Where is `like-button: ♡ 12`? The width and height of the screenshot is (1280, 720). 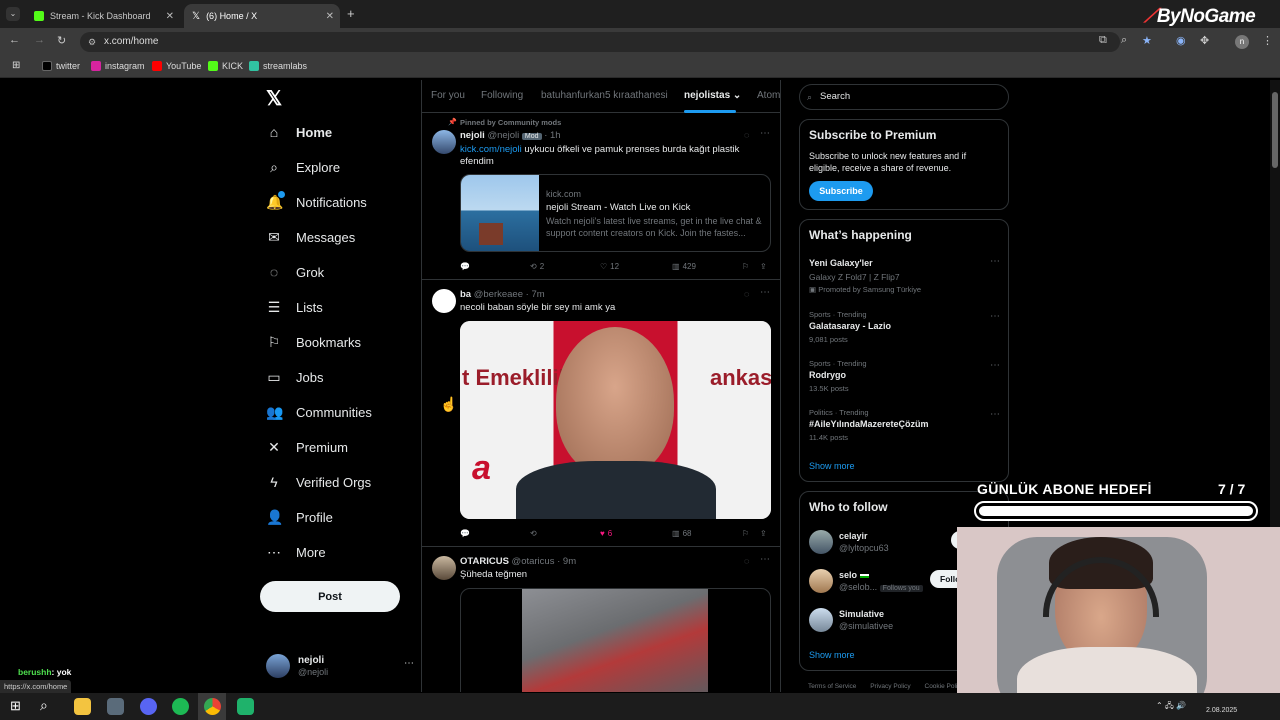 like-button: ♡ 12 is located at coordinates (609, 266).